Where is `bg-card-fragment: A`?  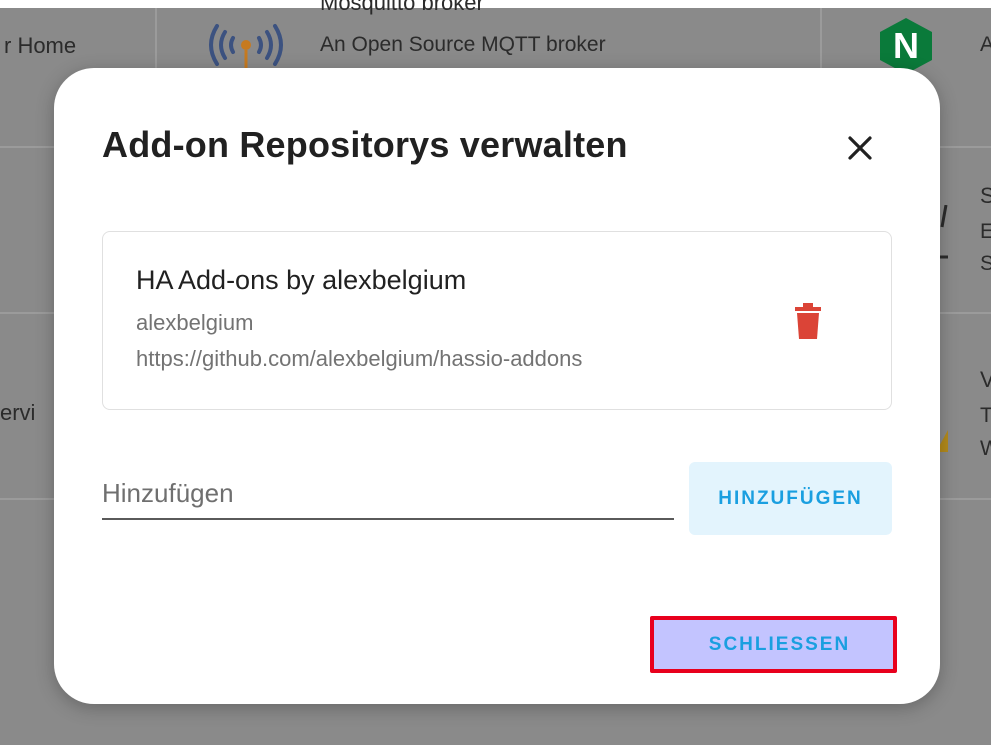
bg-card-fragment: A is located at coordinates (985, 44).